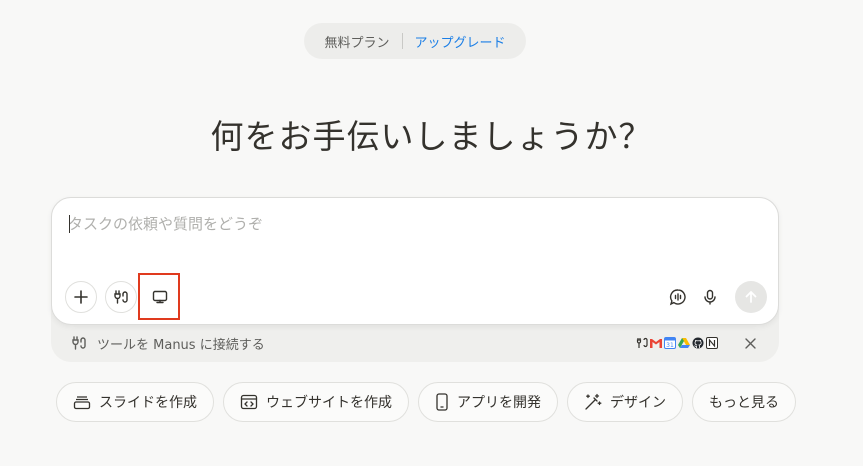 This screenshot has height=466, width=863. I want to click on text-caret, so click(69, 224).